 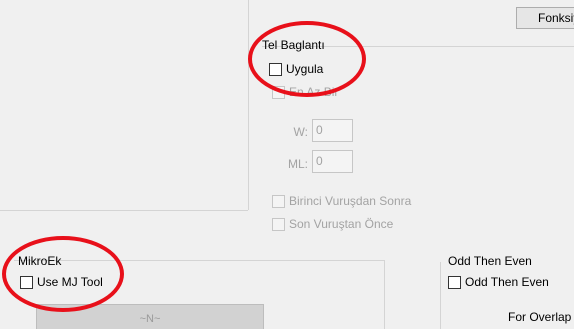 I want to click on w-input: 0, so click(x=332, y=130).